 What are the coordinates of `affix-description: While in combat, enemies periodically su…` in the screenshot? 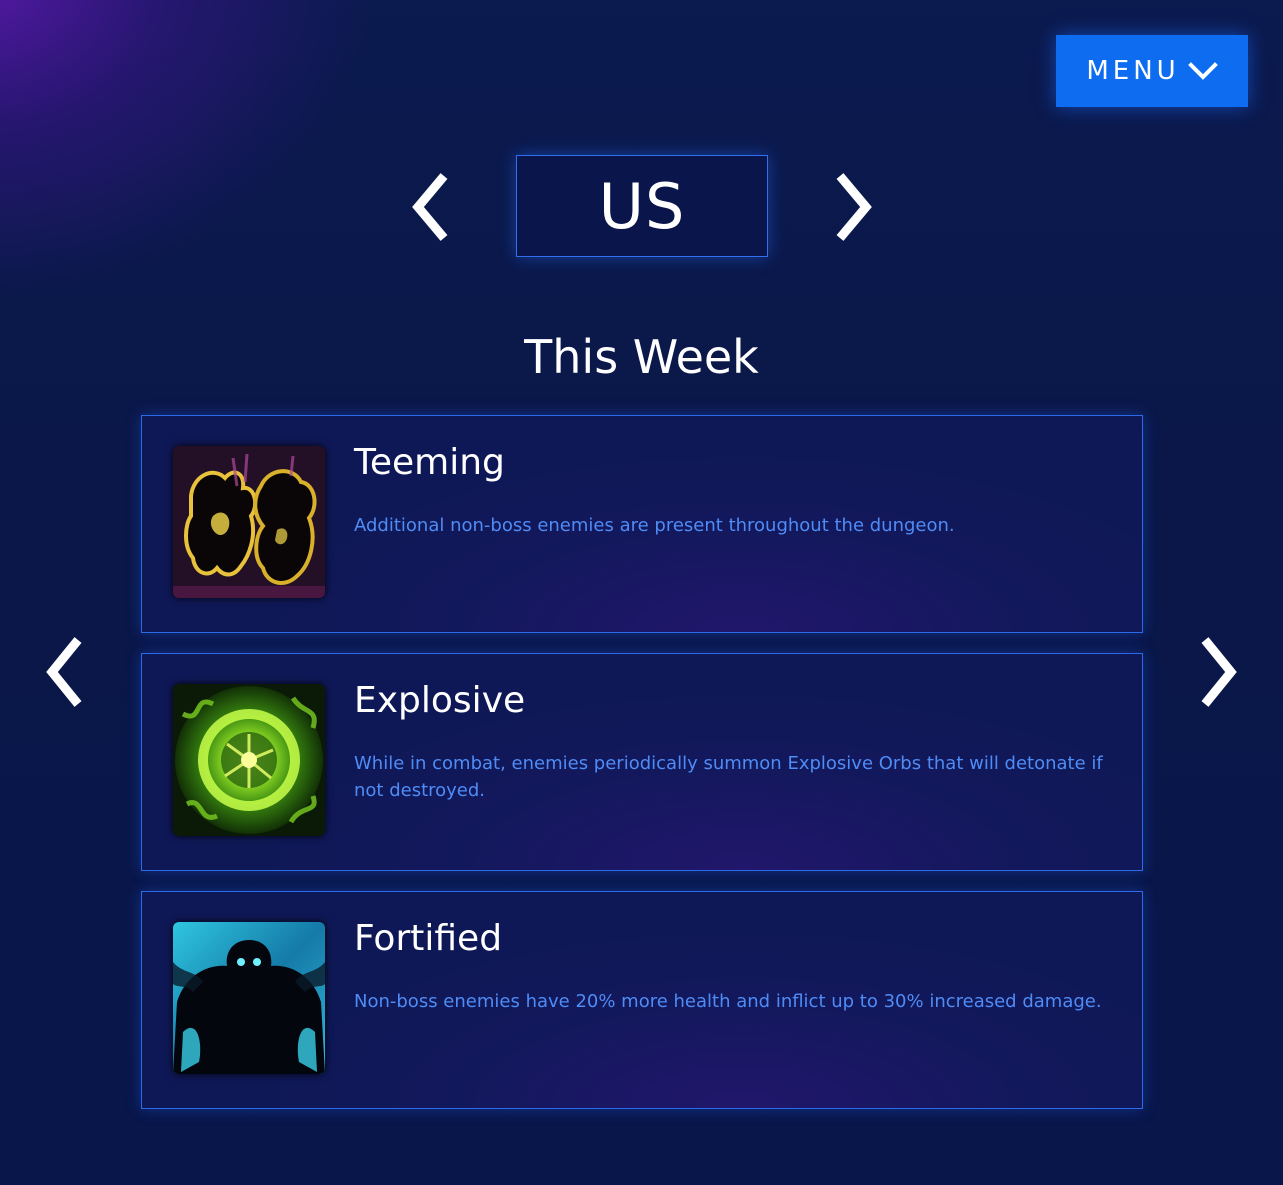 It's located at (728, 777).